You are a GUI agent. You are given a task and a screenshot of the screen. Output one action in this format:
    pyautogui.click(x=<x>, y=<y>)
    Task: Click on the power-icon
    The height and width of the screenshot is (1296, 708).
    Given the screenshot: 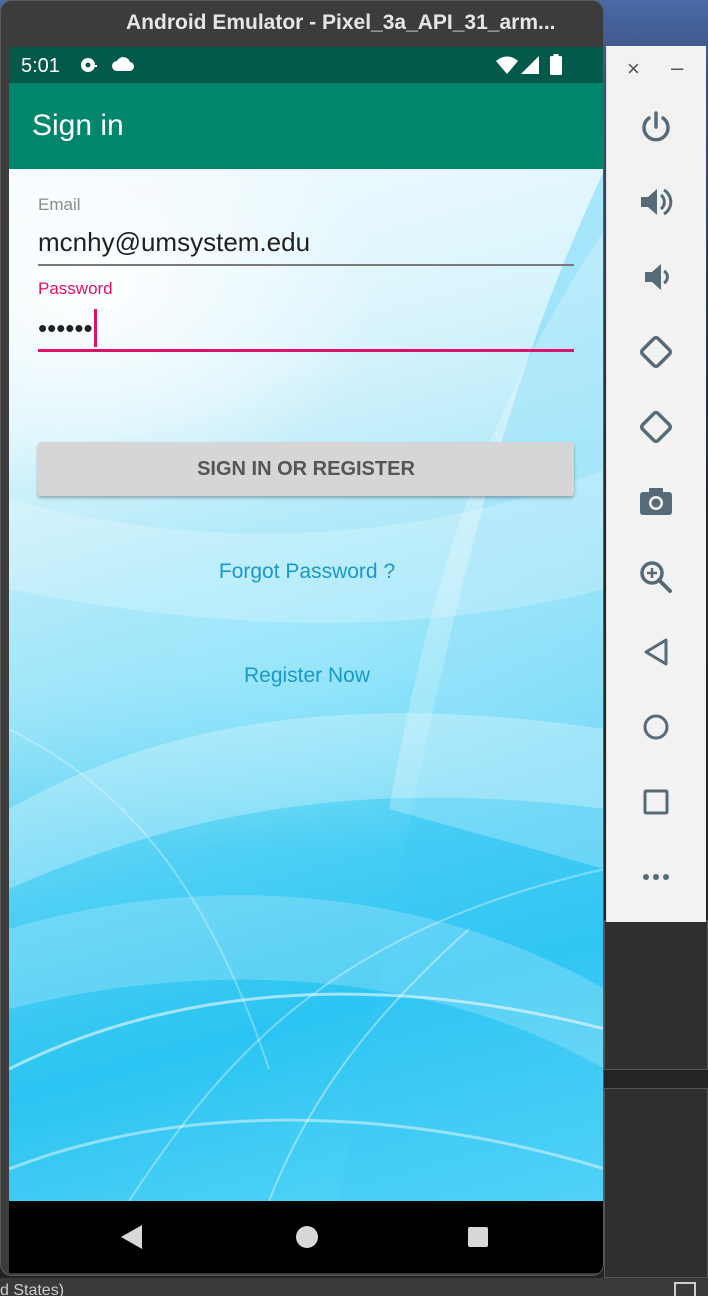 What is the action you would take?
    pyautogui.click(x=656, y=127)
    